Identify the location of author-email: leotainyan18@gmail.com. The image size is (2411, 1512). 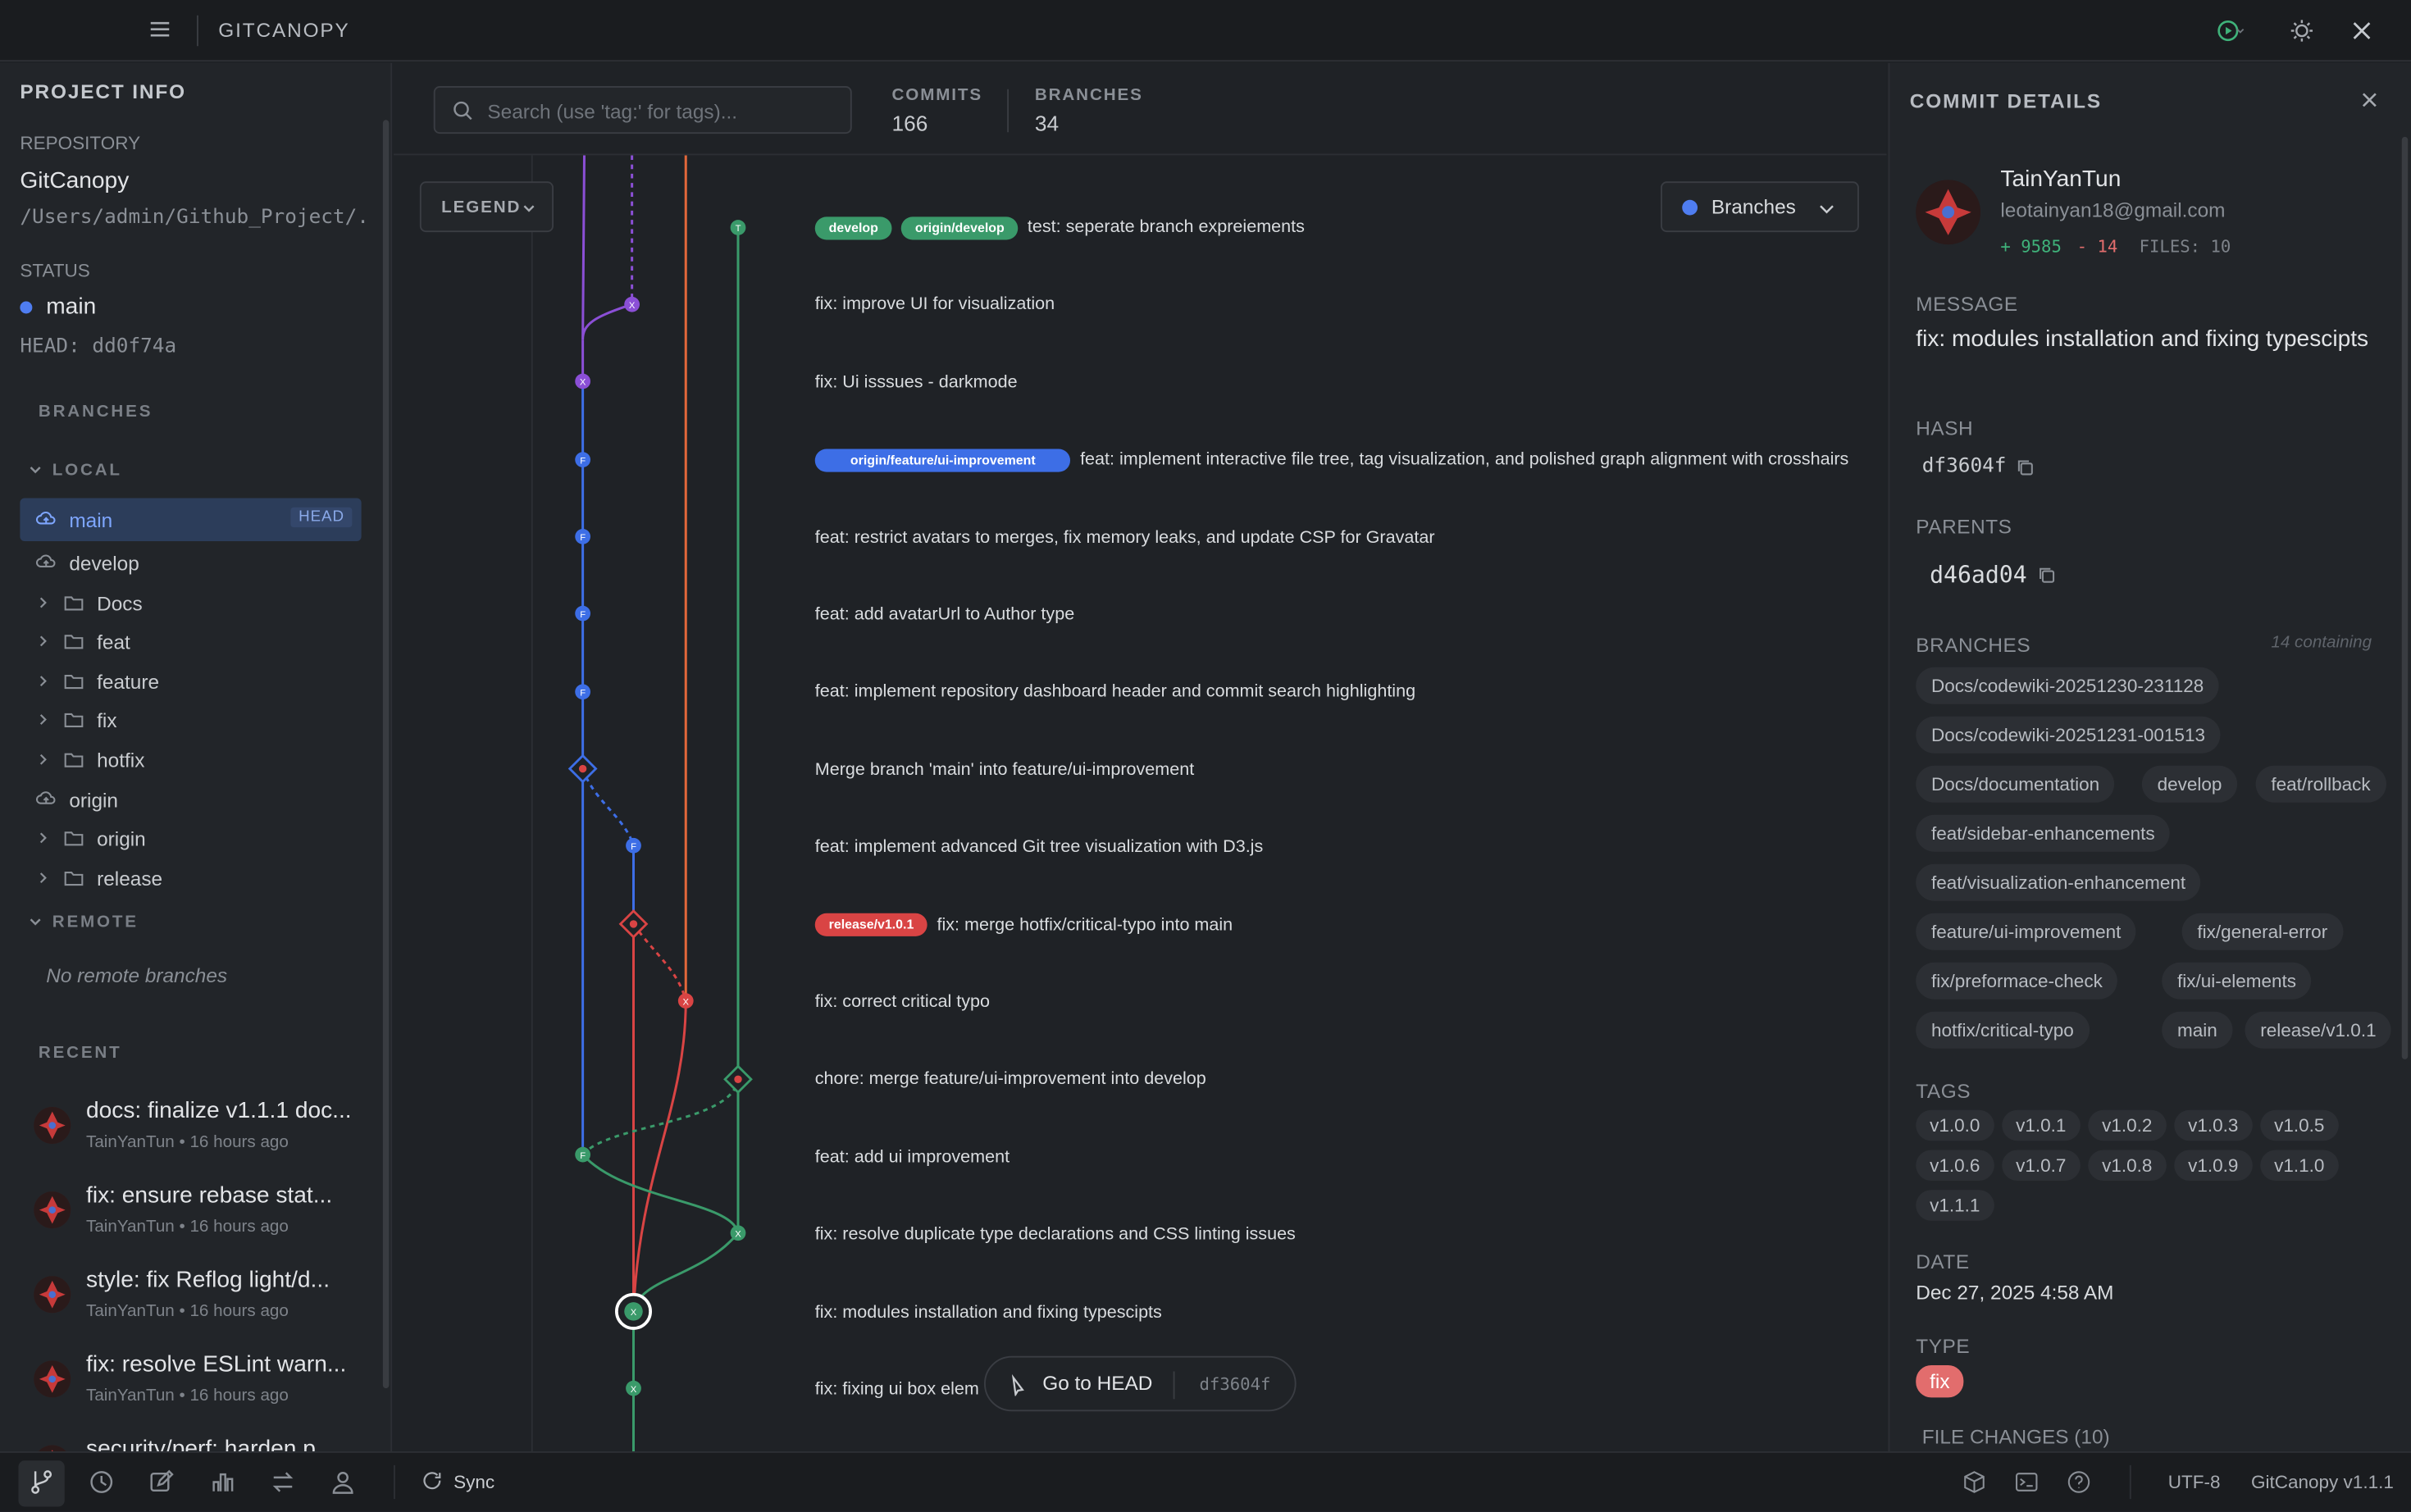
(2112, 209).